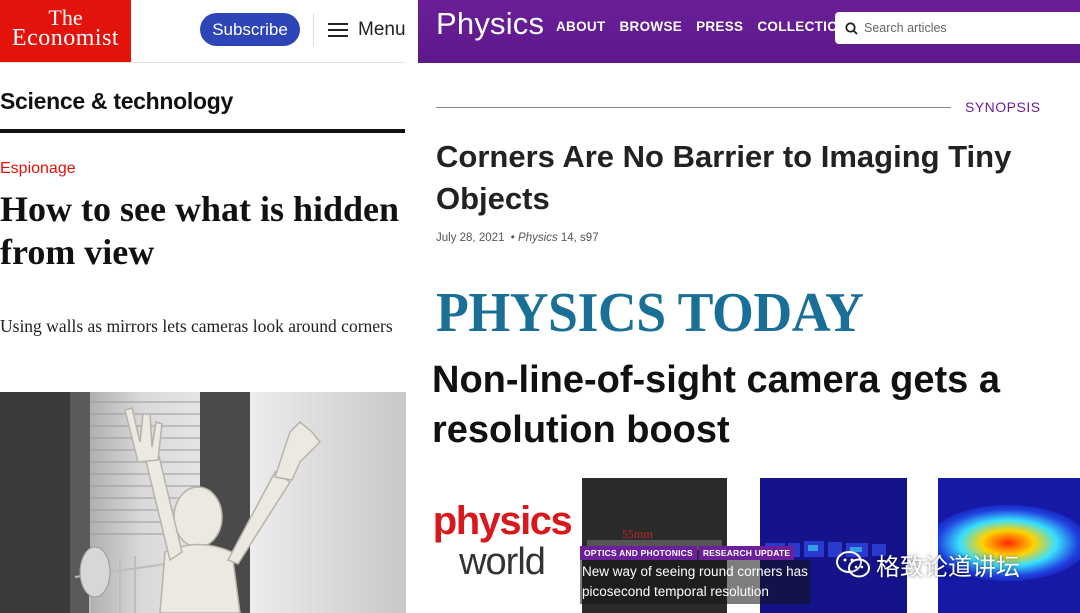 The image size is (1080, 613). Describe the element at coordinates (65, 38) in the screenshot. I see `economist-logo-line2: Economist` at that location.